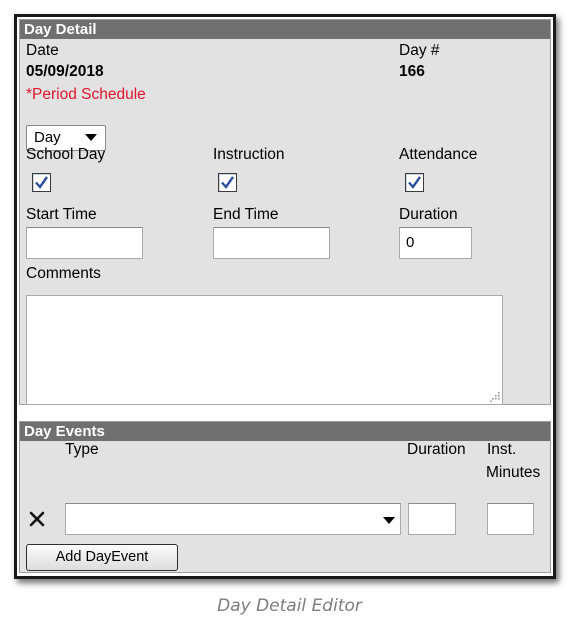  What do you see at coordinates (65, 71) in the screenshot?
I see `date-value: 05/09/2018` at bounding box center [65, 71].